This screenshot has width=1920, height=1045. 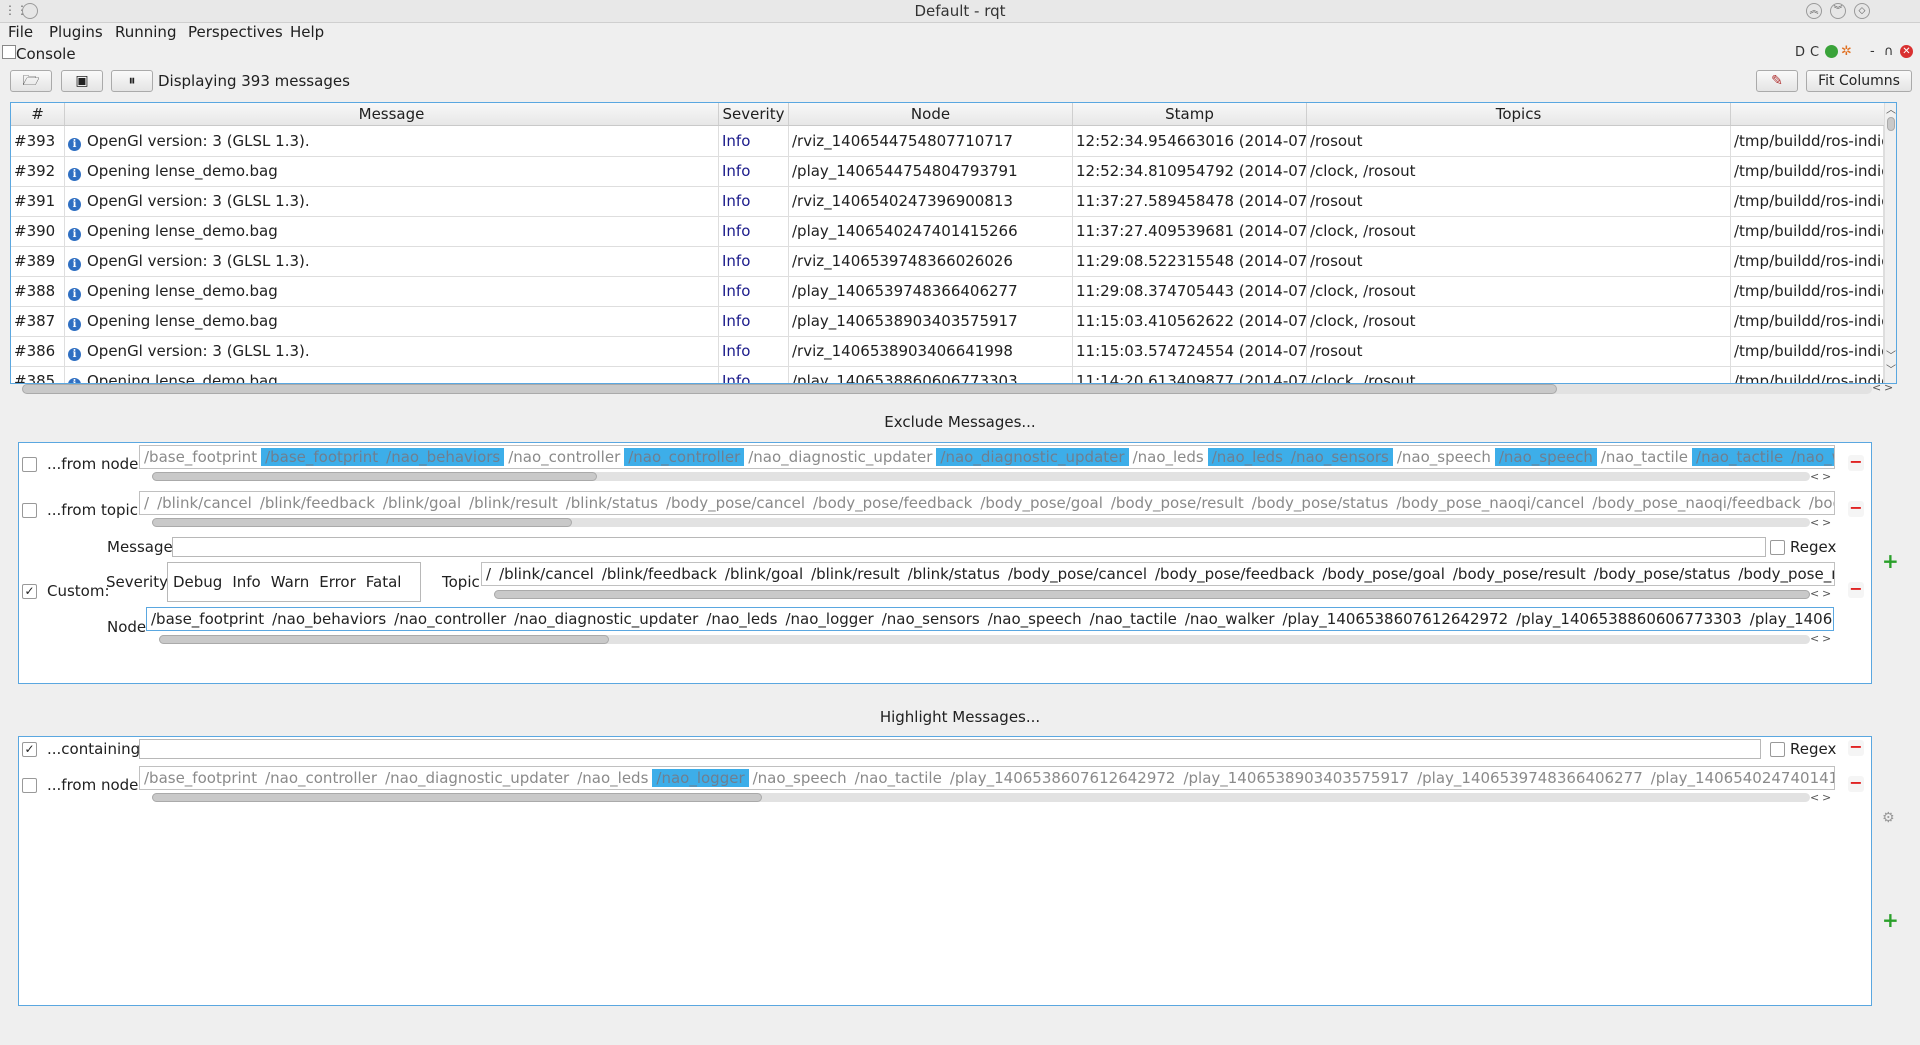 I want to click on highlight-node-checkbox, so click(x=29, y=785).